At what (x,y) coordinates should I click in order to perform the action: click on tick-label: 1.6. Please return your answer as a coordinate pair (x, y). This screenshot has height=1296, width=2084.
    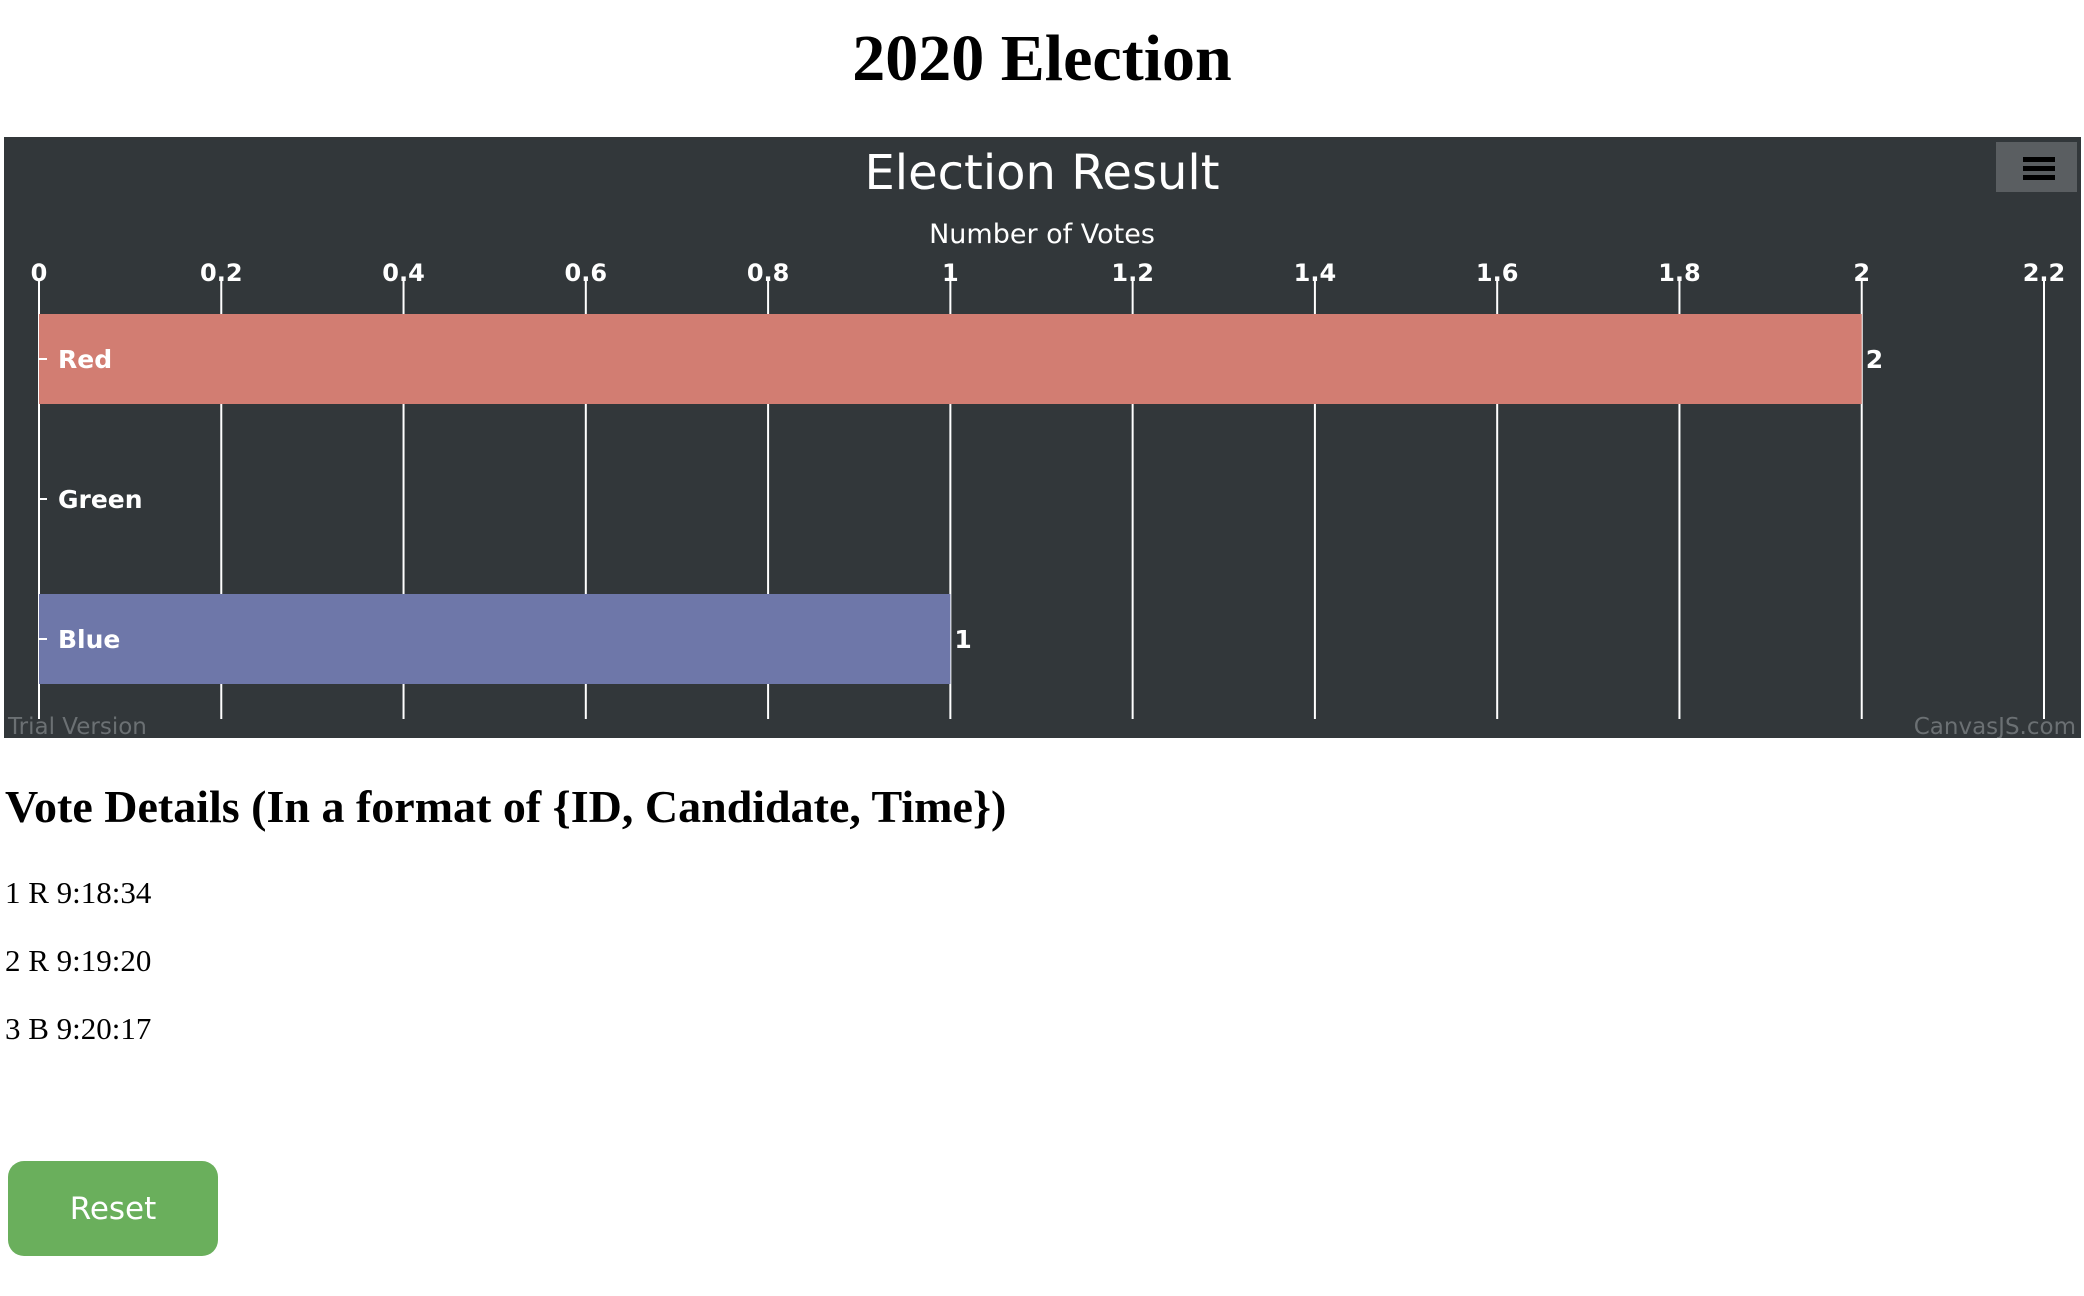
    Looking at the image, I should click on (1497, 273).